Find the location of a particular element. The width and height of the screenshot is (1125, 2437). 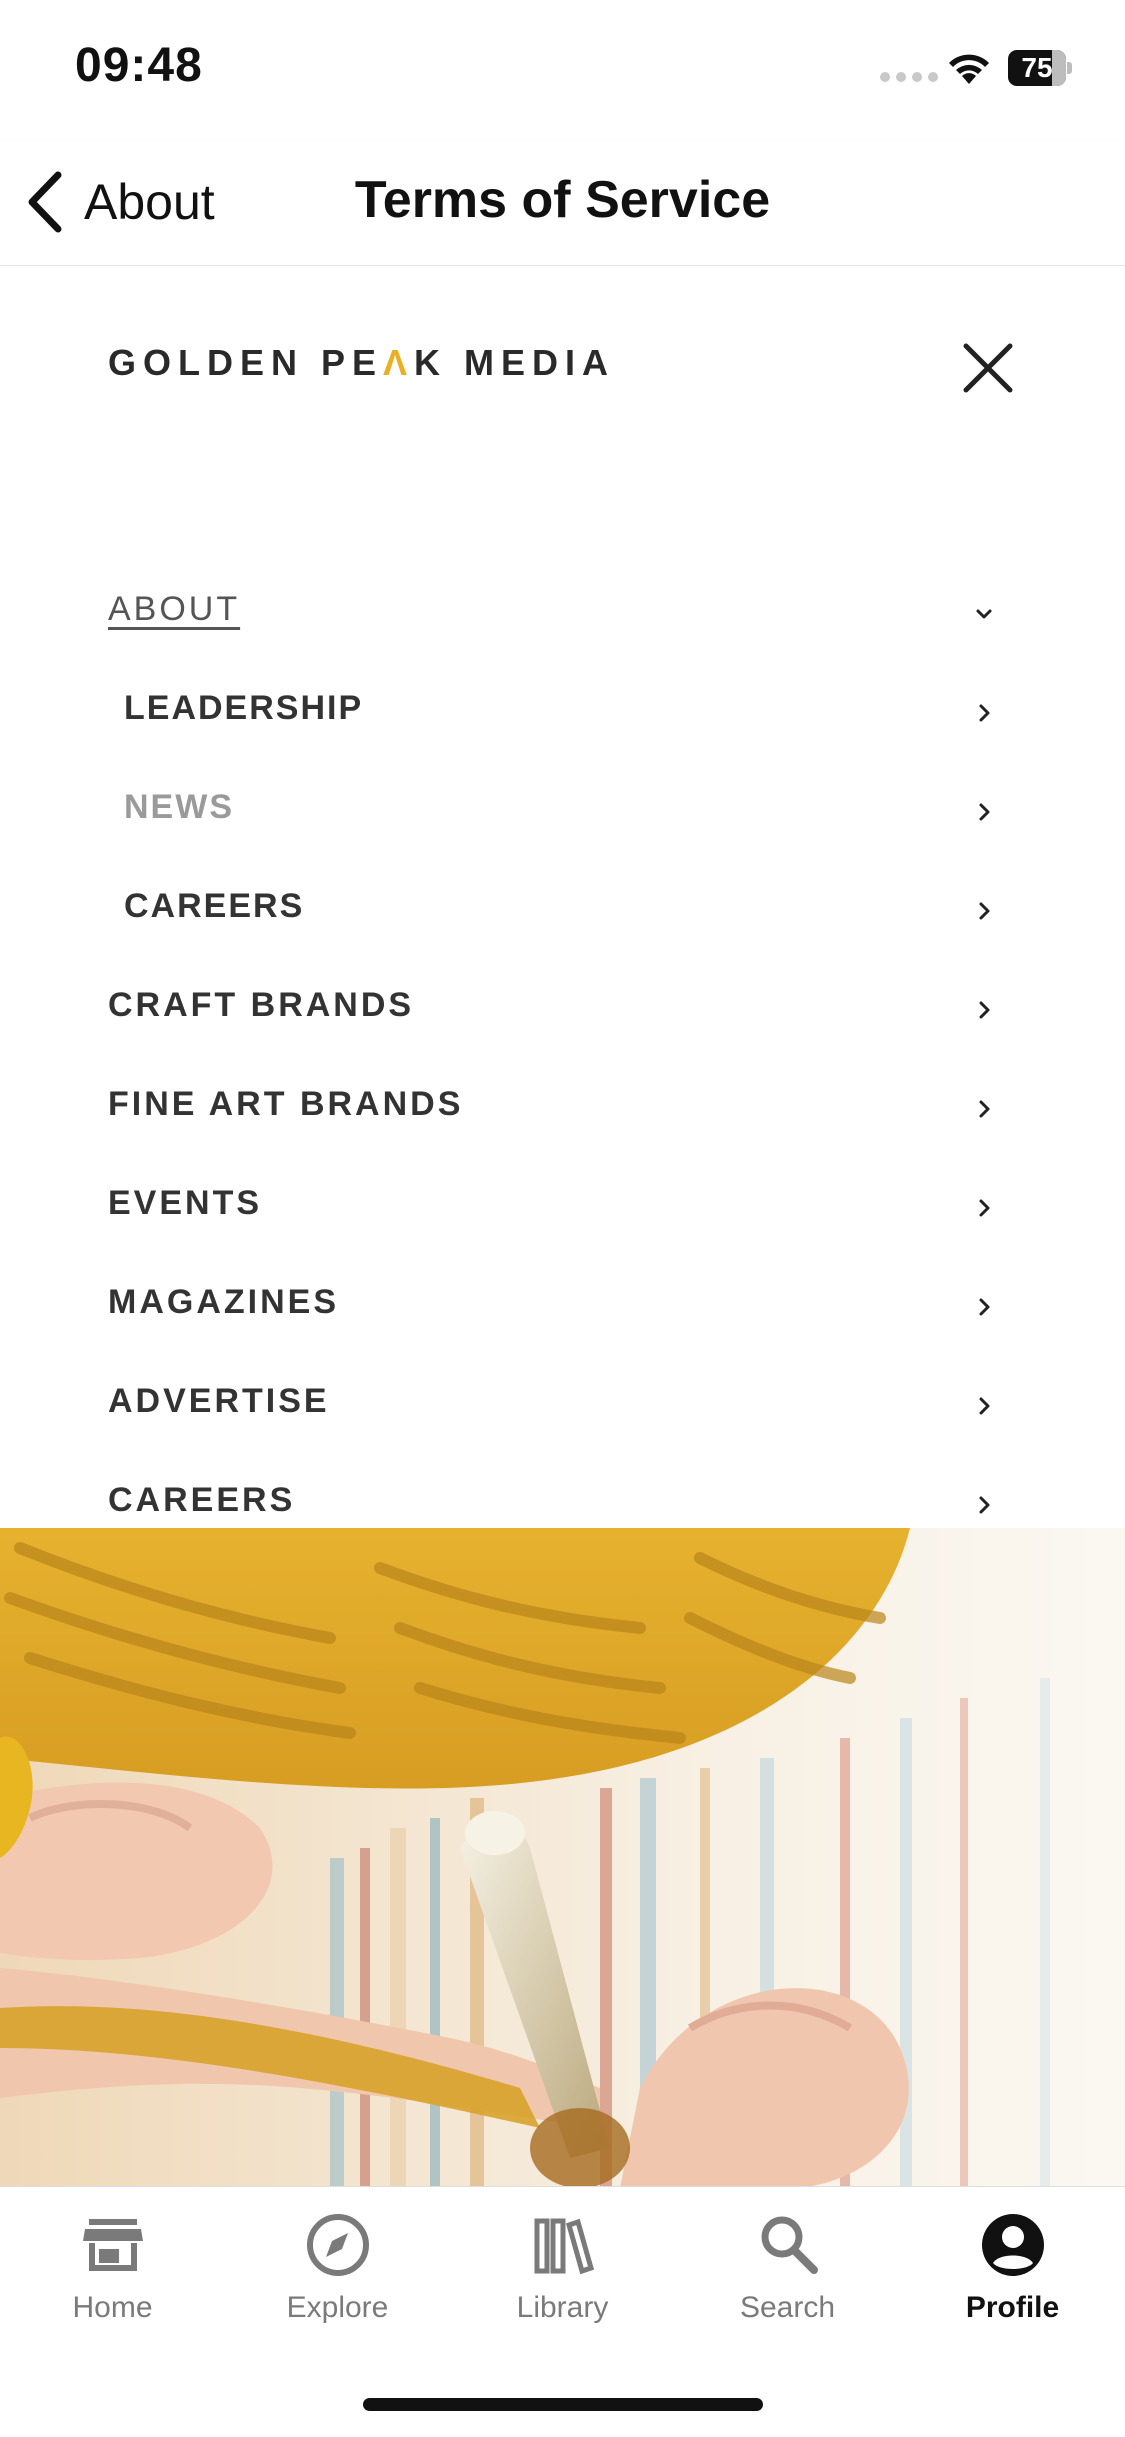

tab-home: Home is located at coordinates (112, 2281).